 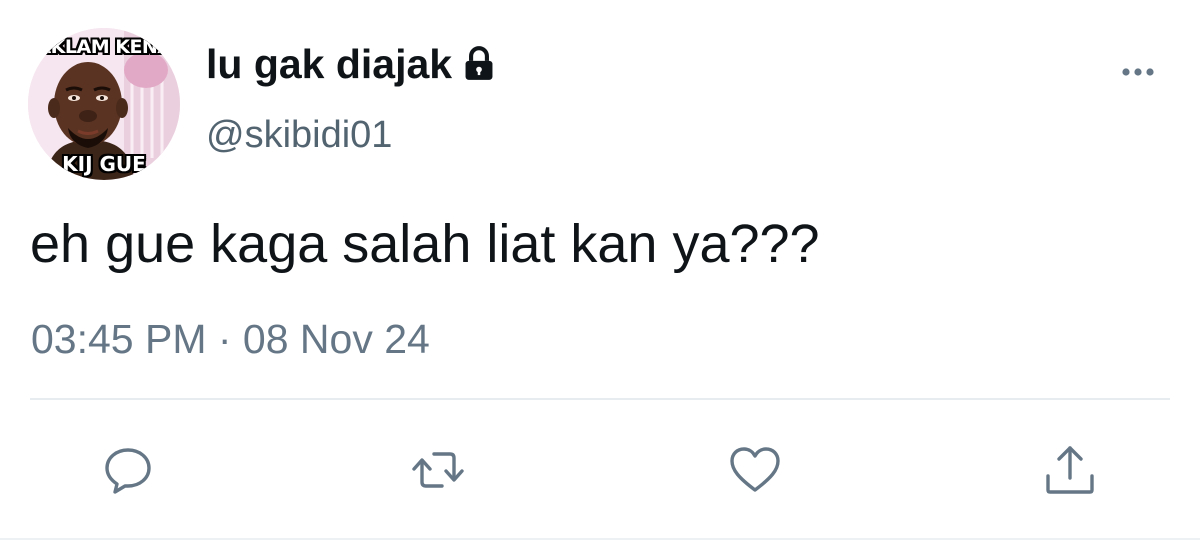 I want to click on avatar-caption-bottom: KIJ GUE, so click(x=104, y=164).